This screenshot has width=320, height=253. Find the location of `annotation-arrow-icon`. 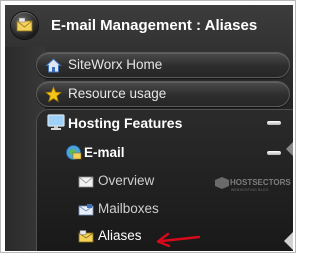

annotation-arrow-icon is located at coordinates (178, 239).